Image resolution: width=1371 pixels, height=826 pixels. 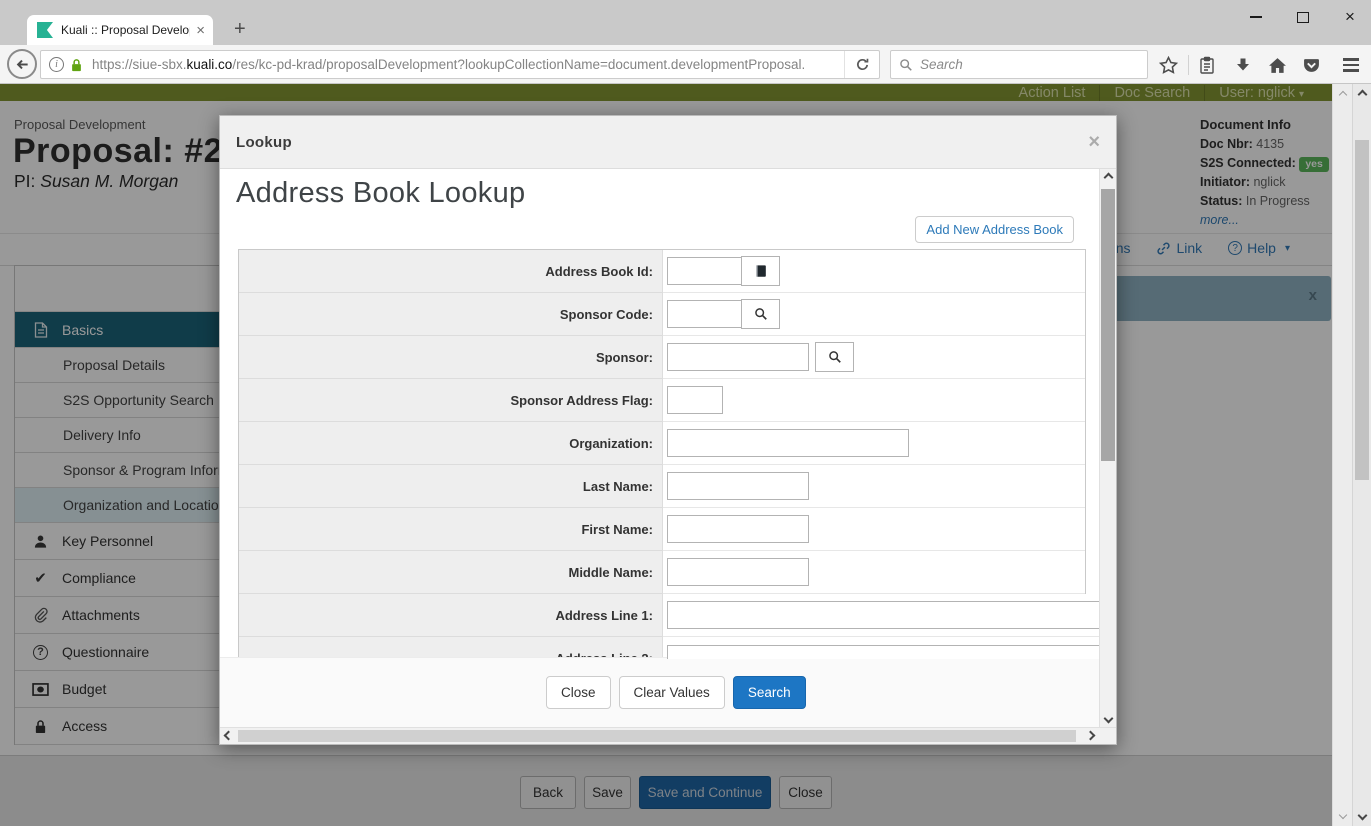 I want to click on page-scrollbar, so click(x=1342, y=455).